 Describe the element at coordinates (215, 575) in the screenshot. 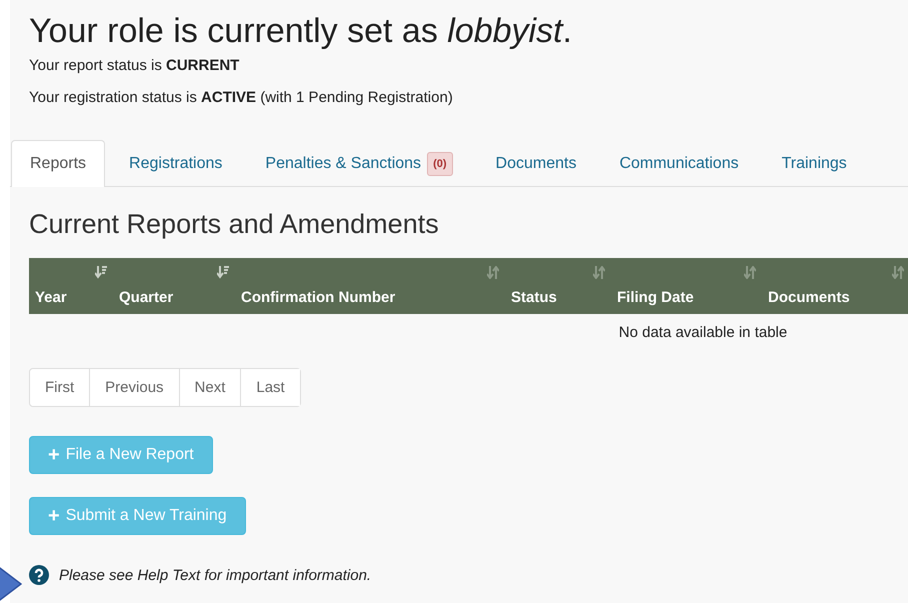

I see `help-text: Please see Help Text for important information.` at that location.